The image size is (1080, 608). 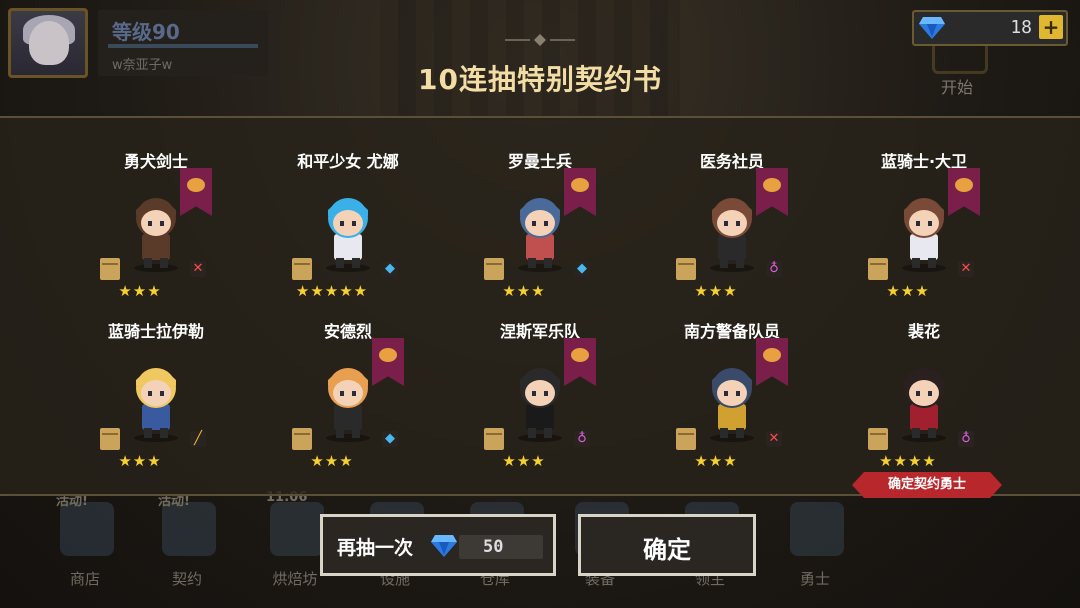 I want to click on gem-counter: 18 +, so click(x=990, y=28).